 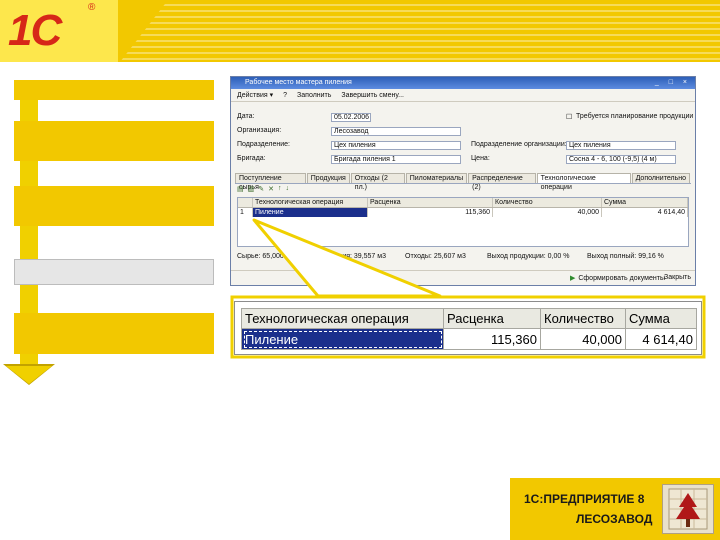 I want to click on date-label: Дата:, so click(x=246, y=116).